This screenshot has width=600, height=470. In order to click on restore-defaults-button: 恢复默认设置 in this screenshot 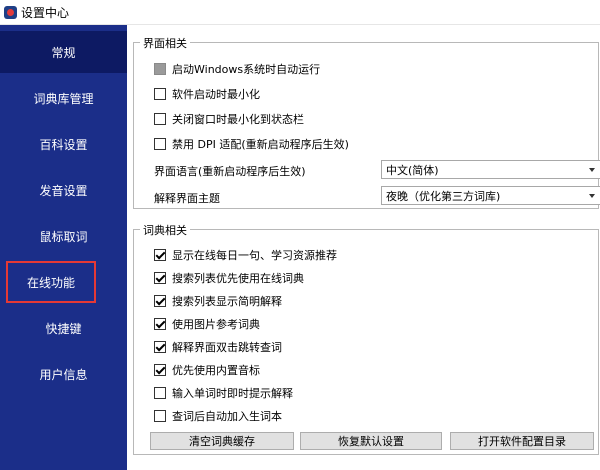, I will do `click(371, 441)`.